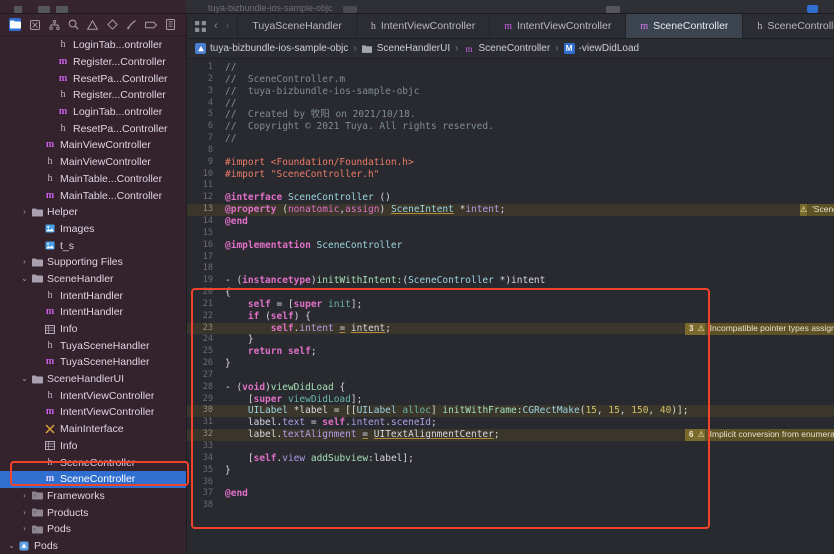  Describe the element at coordinates (510, 163) in the screenshot. I see `code-line: 9 #import <Foundation/Foundation.h>` at that location.